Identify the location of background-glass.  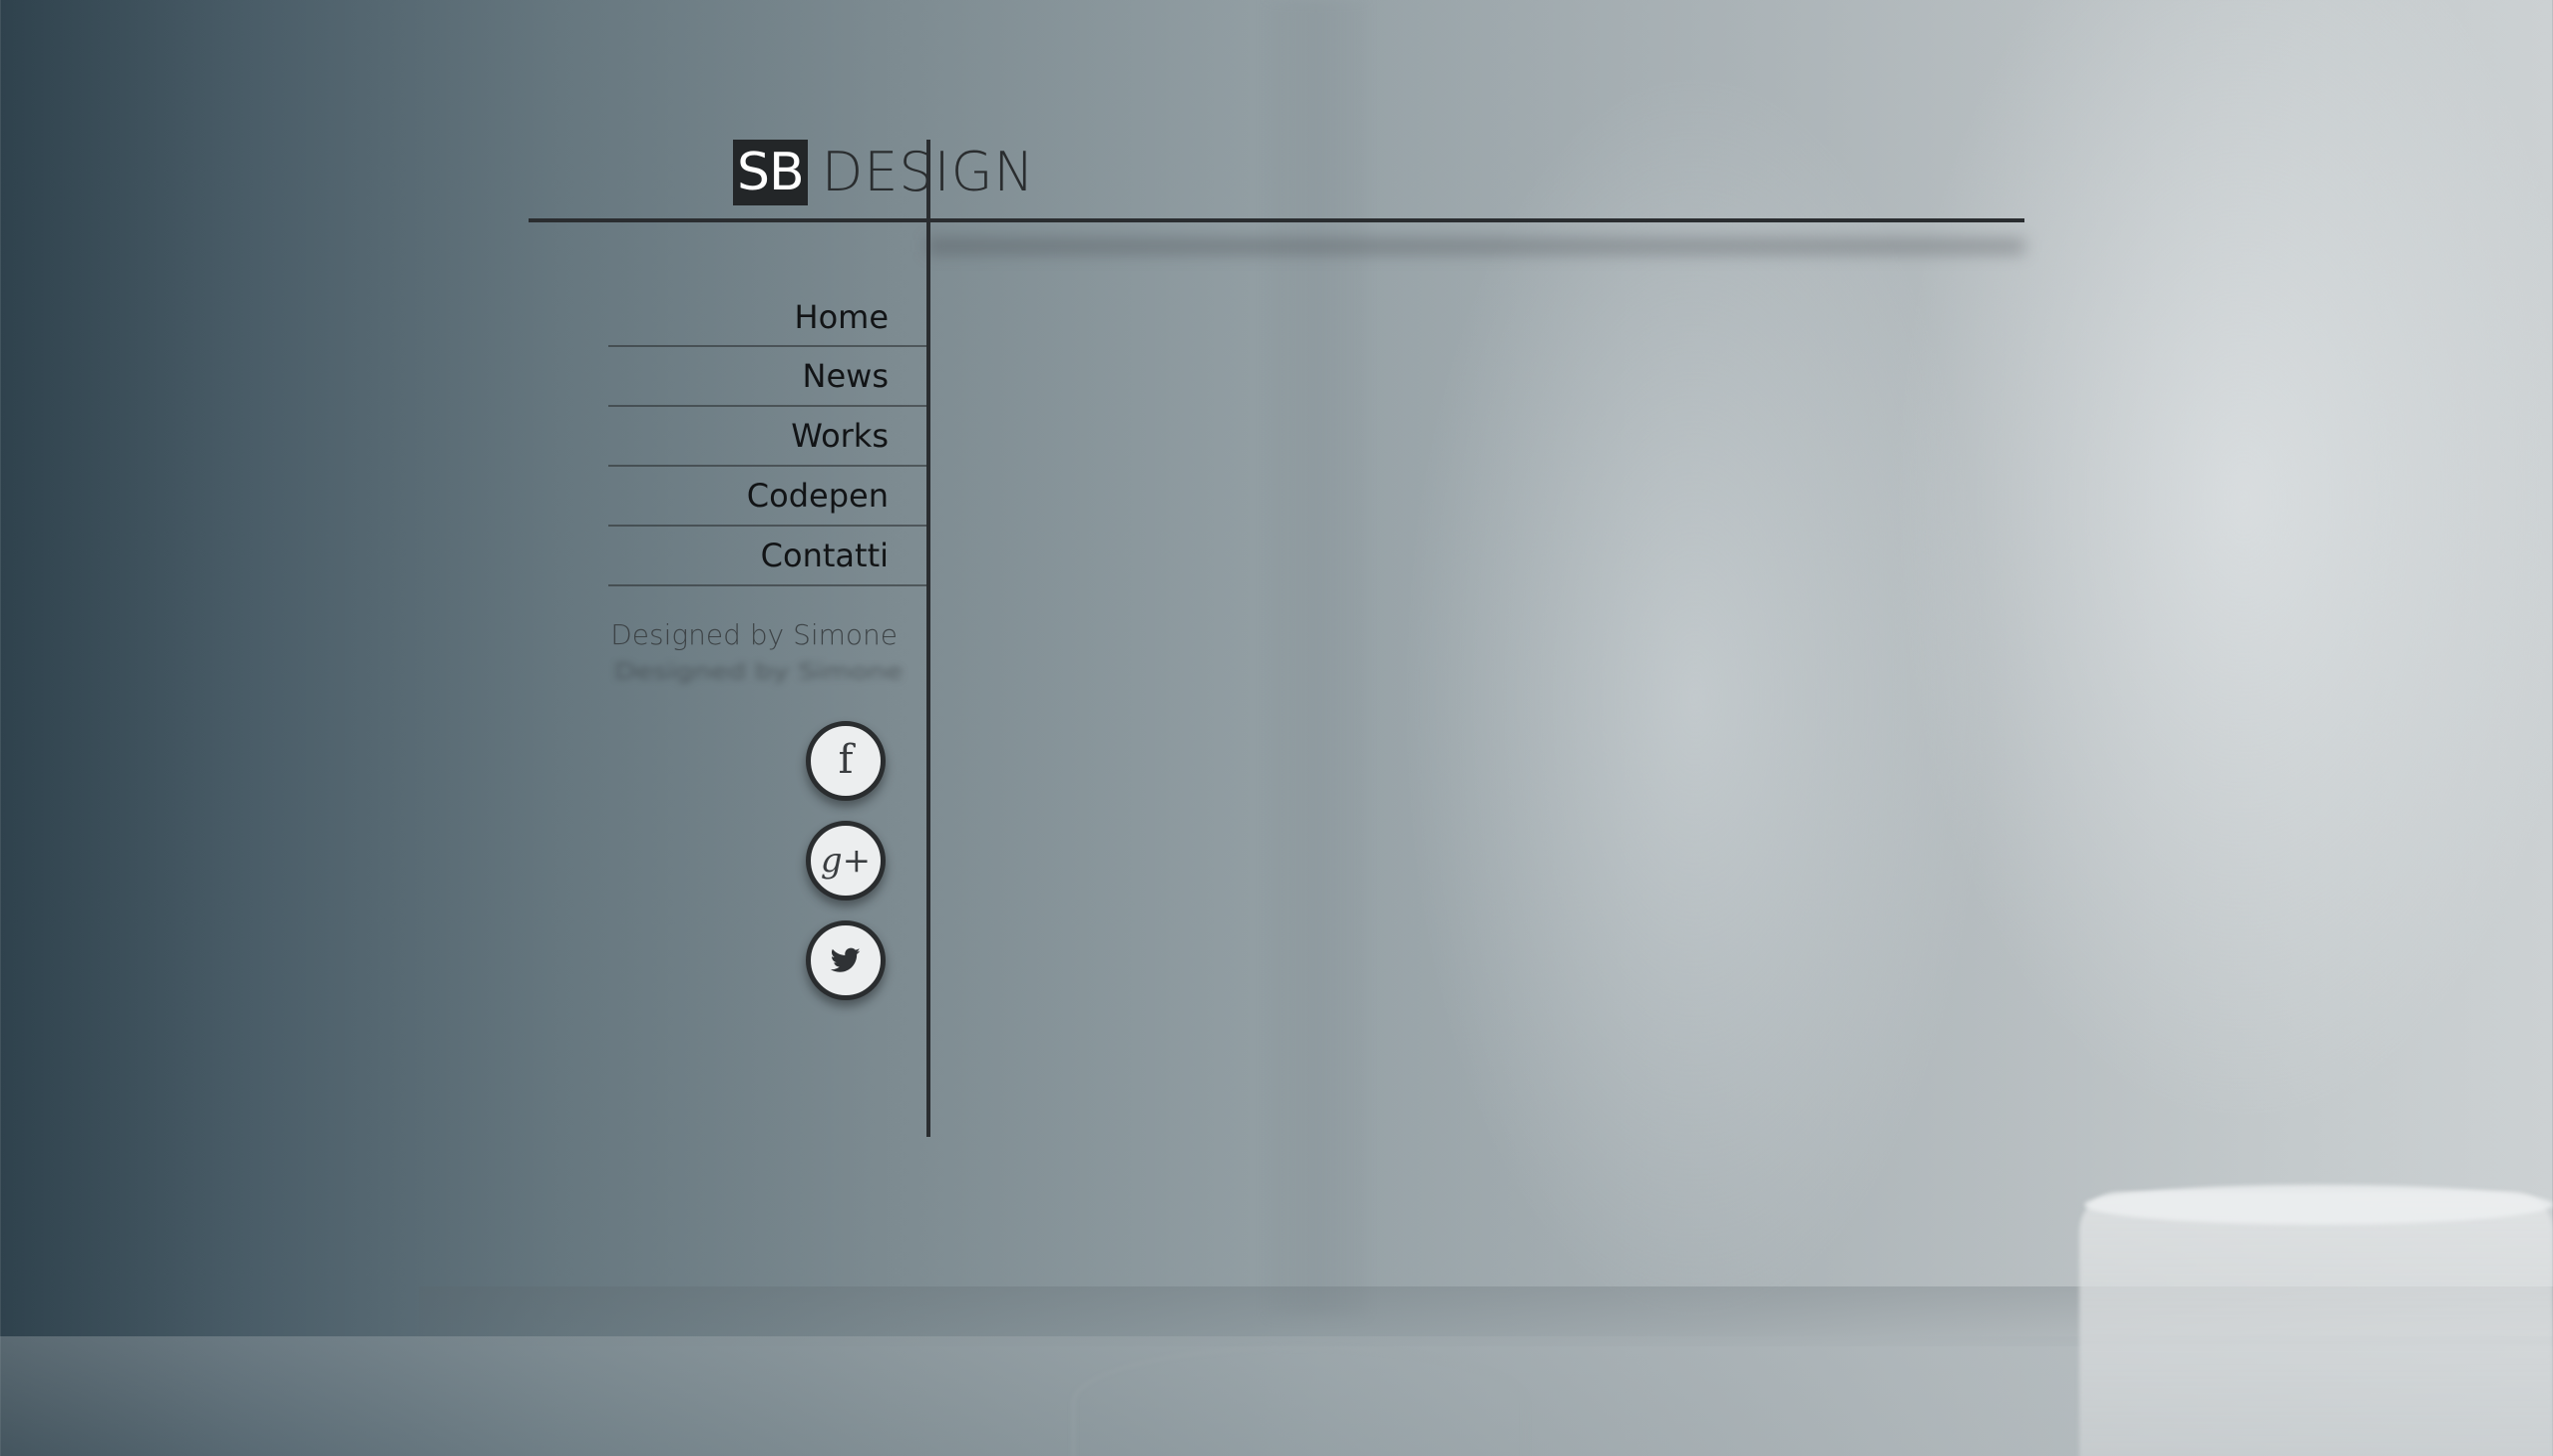
(1299, 1401).